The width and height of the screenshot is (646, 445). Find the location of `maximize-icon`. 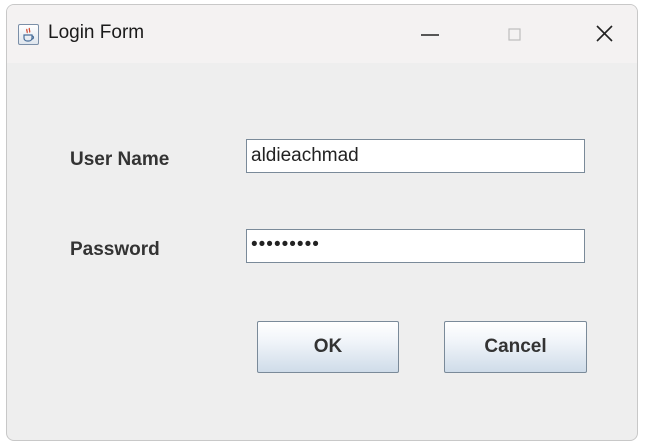

maximize-icon is located at coordinates (514, 34).